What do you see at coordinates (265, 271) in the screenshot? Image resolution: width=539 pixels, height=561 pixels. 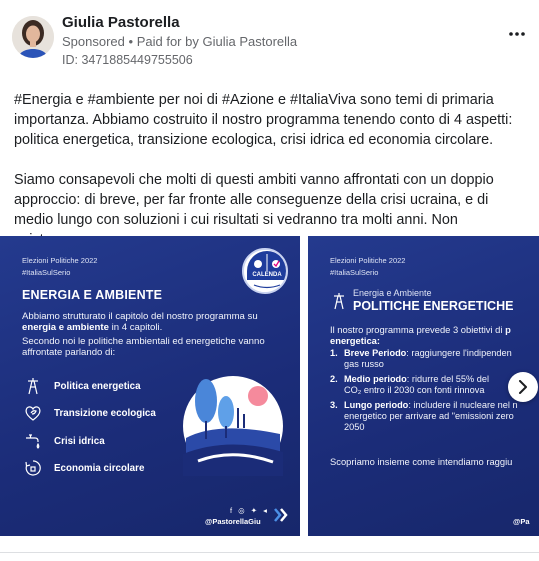 I see `party-logo: CALENDA` at bounding box center [265, 271].